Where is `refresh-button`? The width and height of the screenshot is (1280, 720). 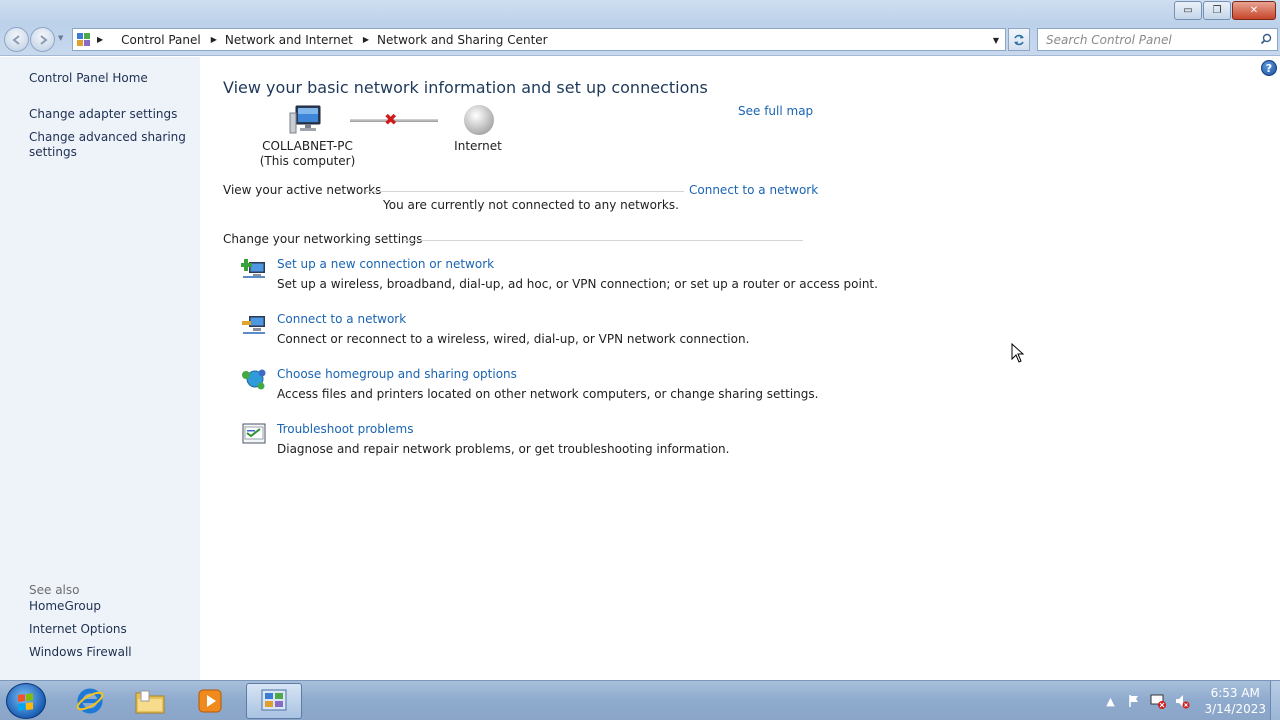 refresh-button is located at coordinates (1019, 39).